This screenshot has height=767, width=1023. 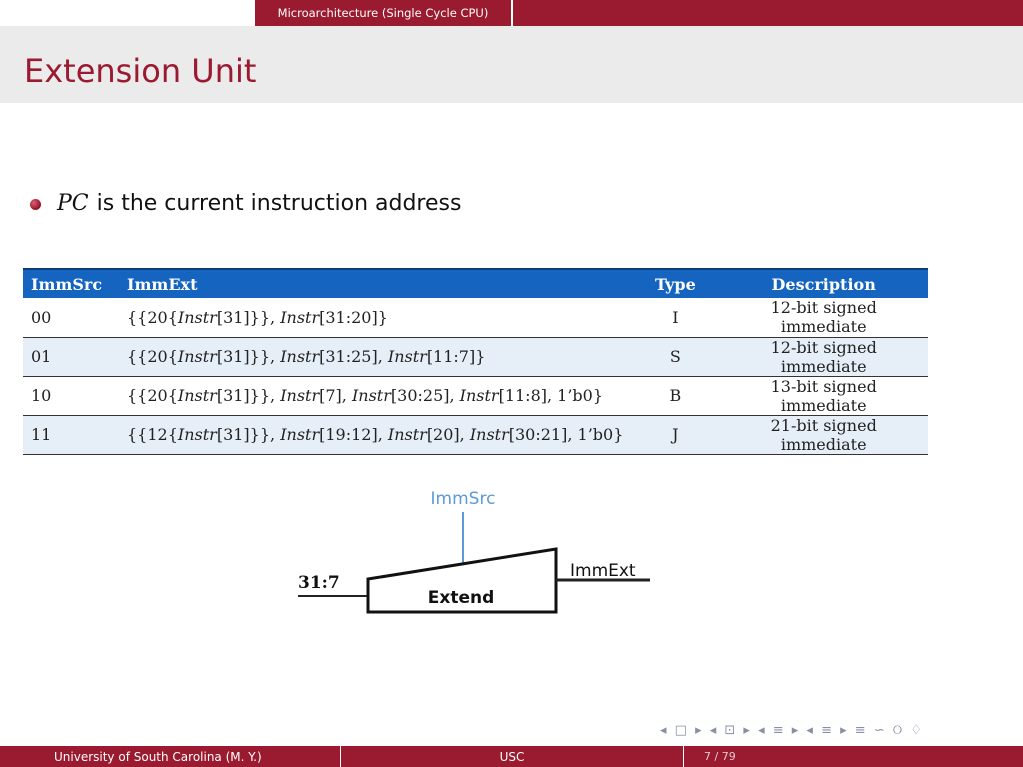 What do you see at coordinates (823, 396) in the screenshot?
I see `cell-description: 13-bit signed immediate` at bounding box center [823, 396].